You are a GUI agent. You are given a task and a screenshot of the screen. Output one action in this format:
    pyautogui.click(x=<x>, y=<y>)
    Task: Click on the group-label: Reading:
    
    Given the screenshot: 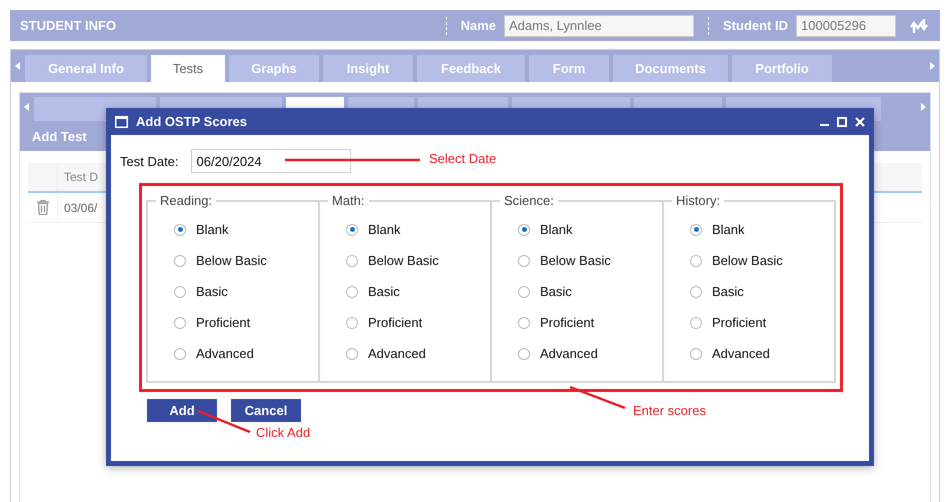 What is the action you would take?
    pyautogui.click(x=186, y=200)
    